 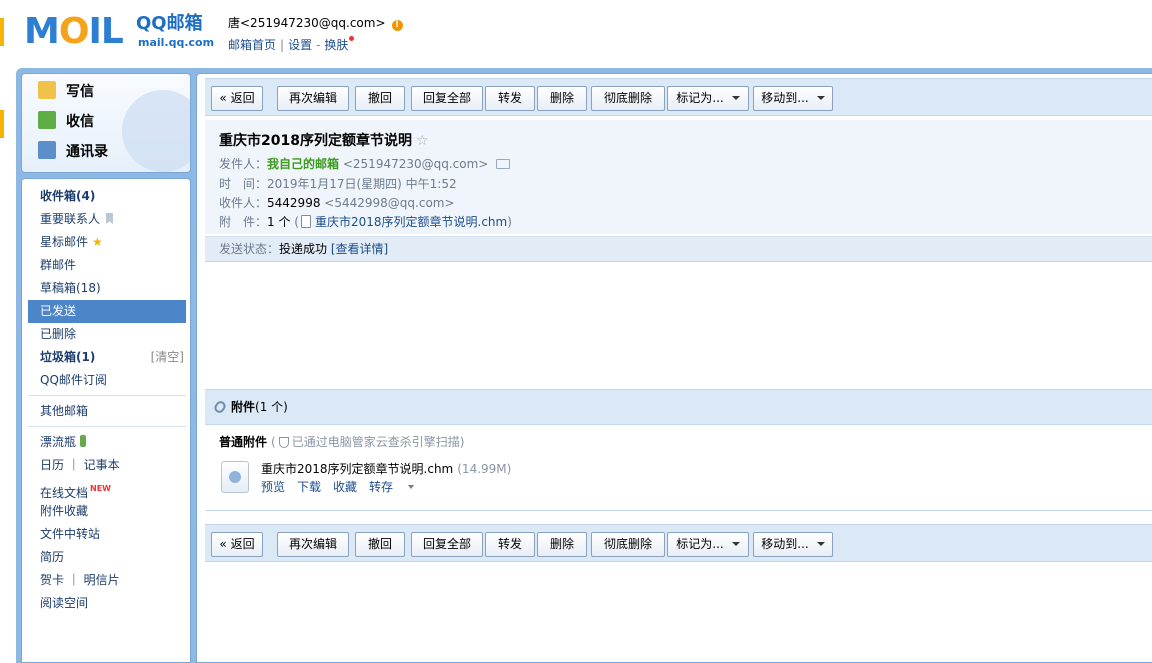 What do you see at coordinates (484, 469) in the screenshot?
I see `attachment-file-size: (14.99M)` at bounding box center [484, 469].